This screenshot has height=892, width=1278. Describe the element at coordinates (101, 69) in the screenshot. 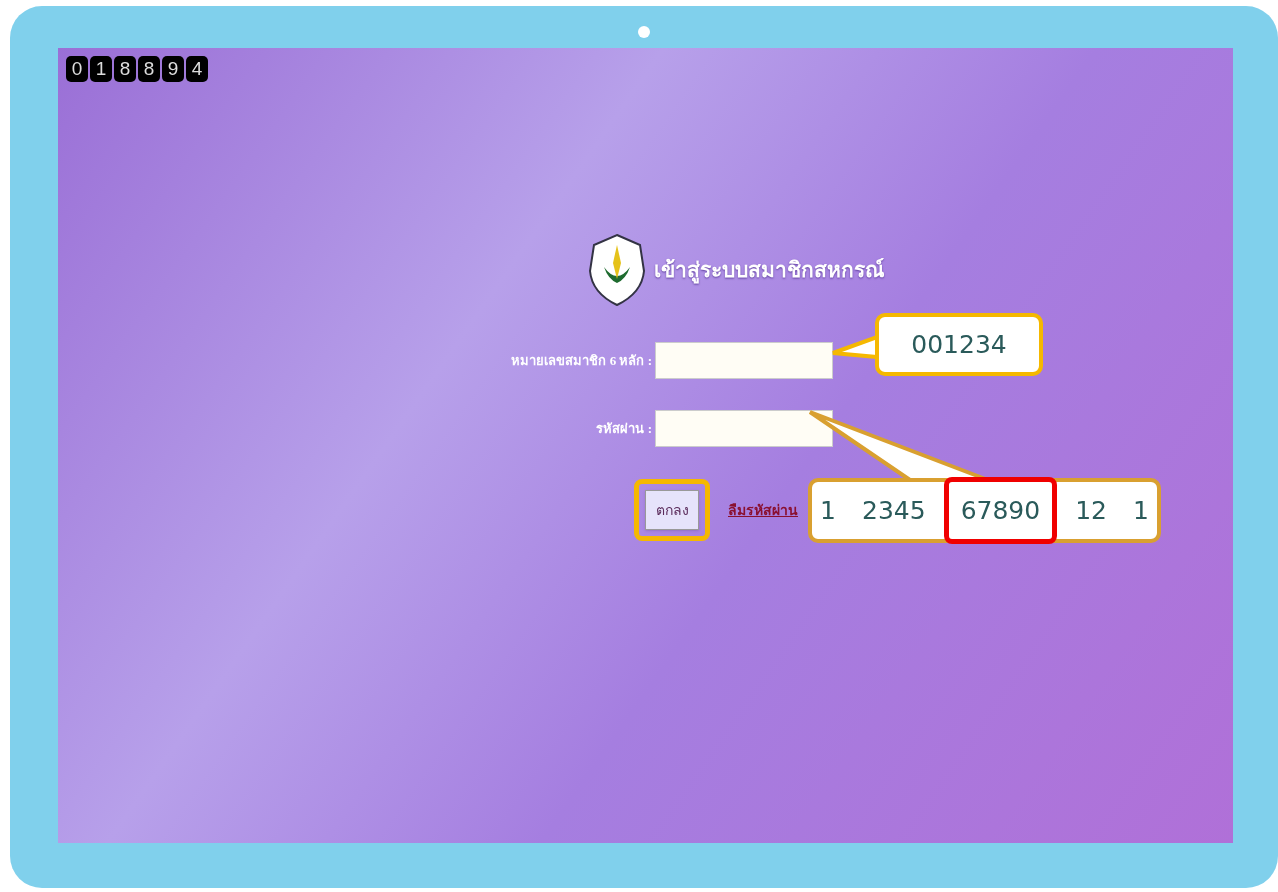

I see `counter-digit: 1` at that location.